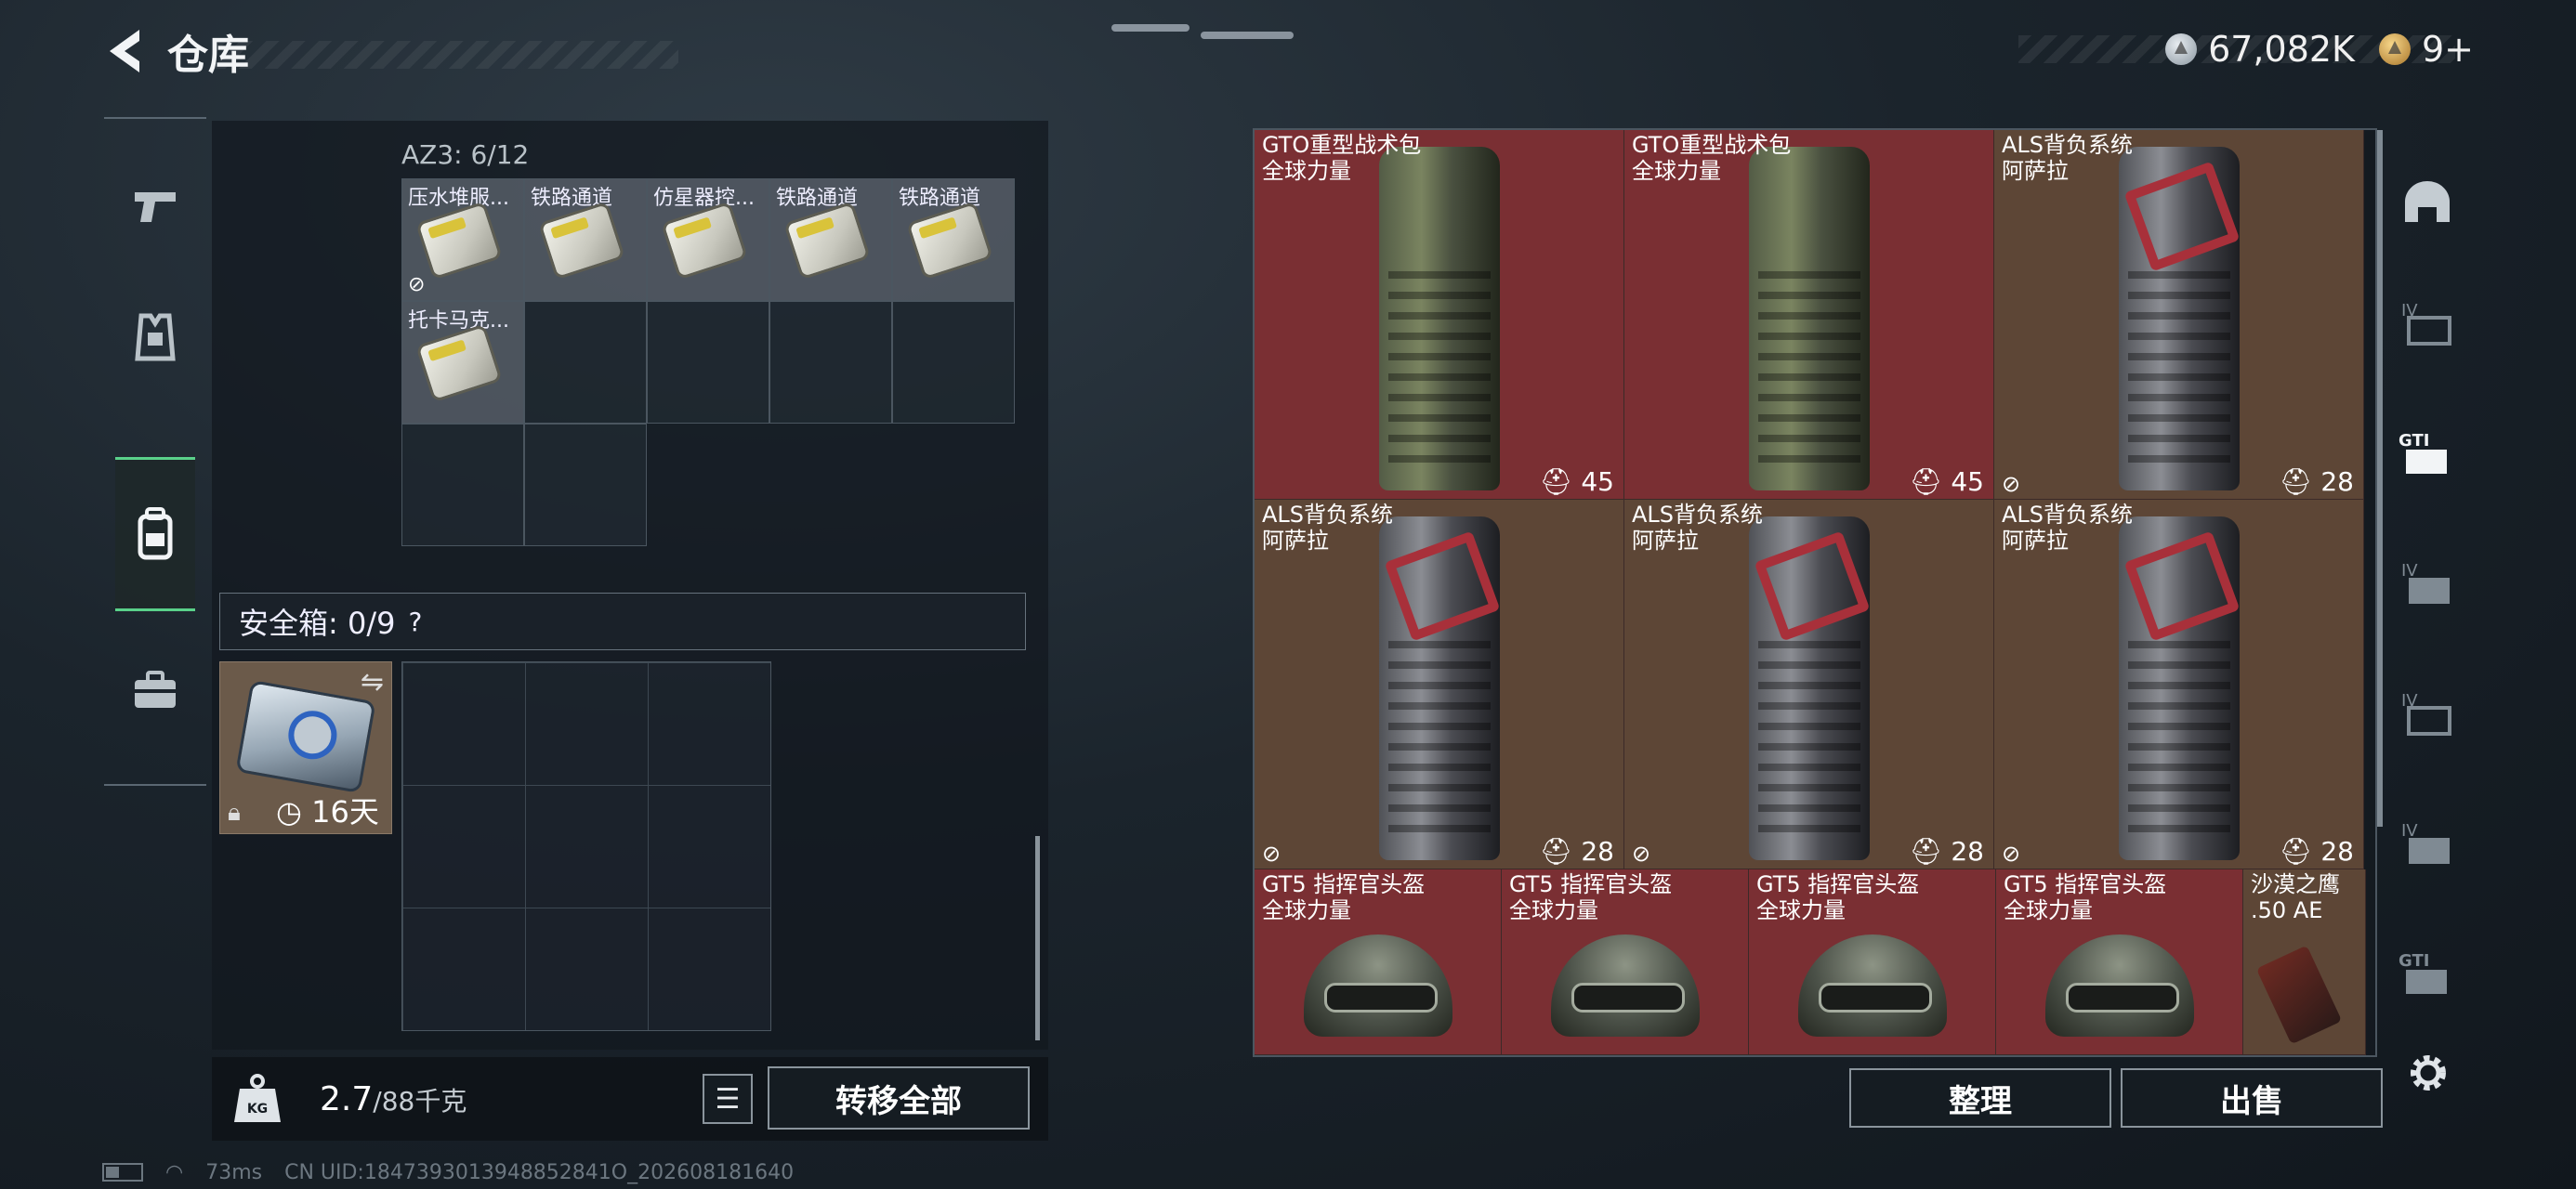 This screenshot has height=1189, width=2576. Describe the element at coordinates (630, 1099) in the screenshot. I see `weight-bar: KG 2.7/88千克 ☰ 转移全部` at that location.